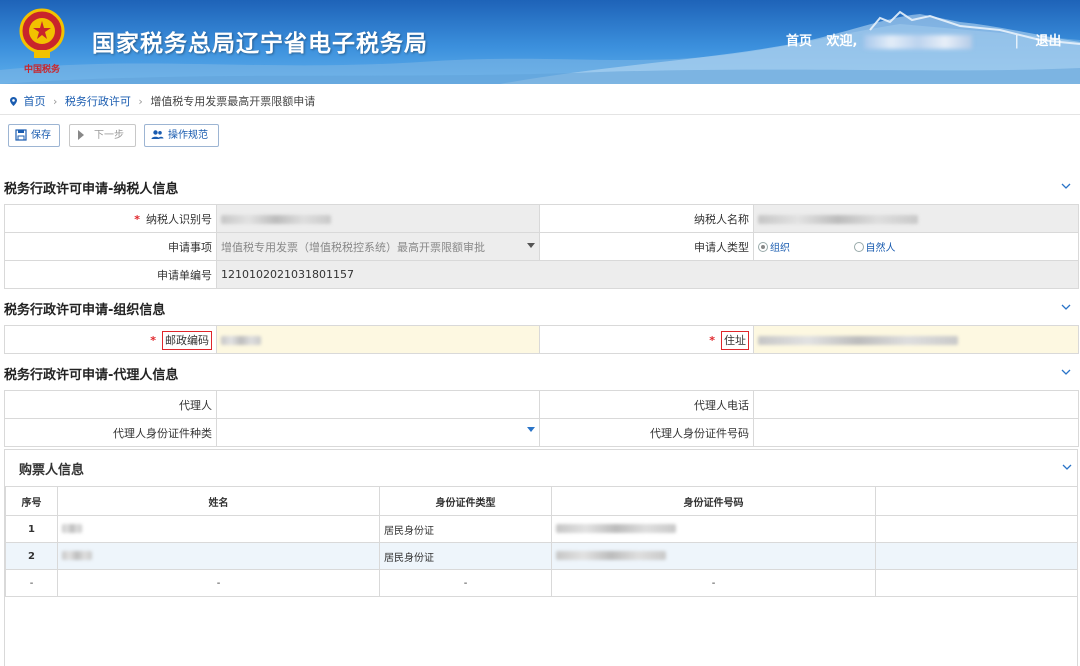  Describe the element at coordinates (647, 274) in the screenshot. I see `order-no-value: 1210102021031801157` at that location.